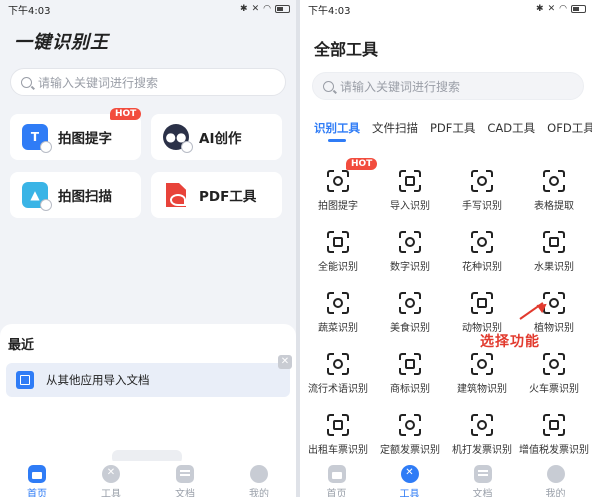 This screenshot has width=592, height=497. I want to click on tool-item: 火车票识别, so click(554, 374).